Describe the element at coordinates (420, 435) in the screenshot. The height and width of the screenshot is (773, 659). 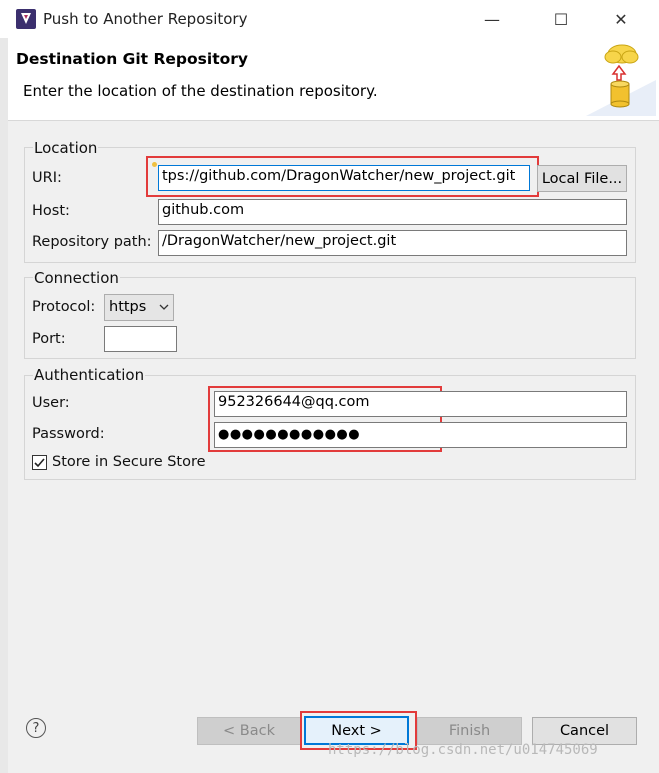
I see `password-input: ●●●●●●●●●●●●` at that location.